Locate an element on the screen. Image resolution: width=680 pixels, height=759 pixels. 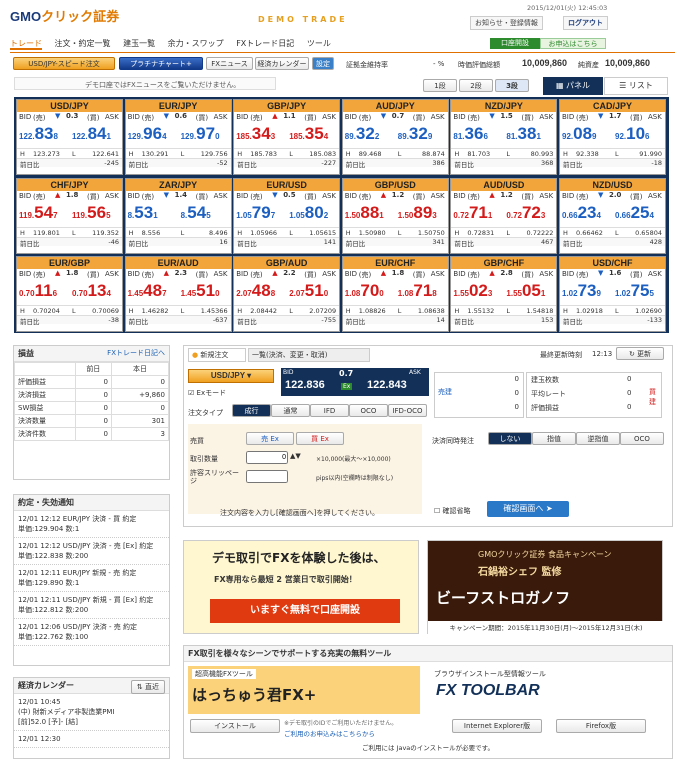
bid-price: 1.45487 is located at coordinates (147, 291).